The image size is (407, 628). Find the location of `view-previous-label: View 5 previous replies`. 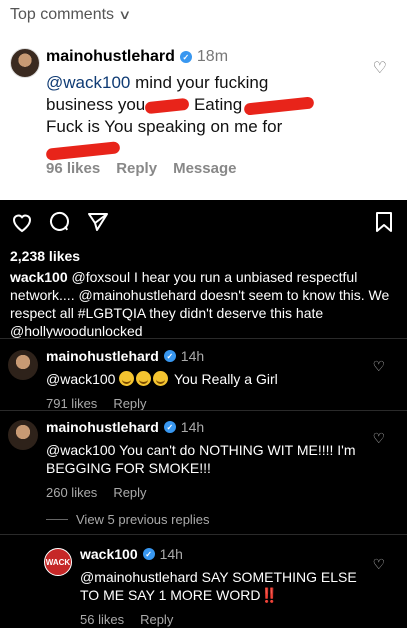

view-previous-label: View 5 previous replies is located at coordinates (143, 519).